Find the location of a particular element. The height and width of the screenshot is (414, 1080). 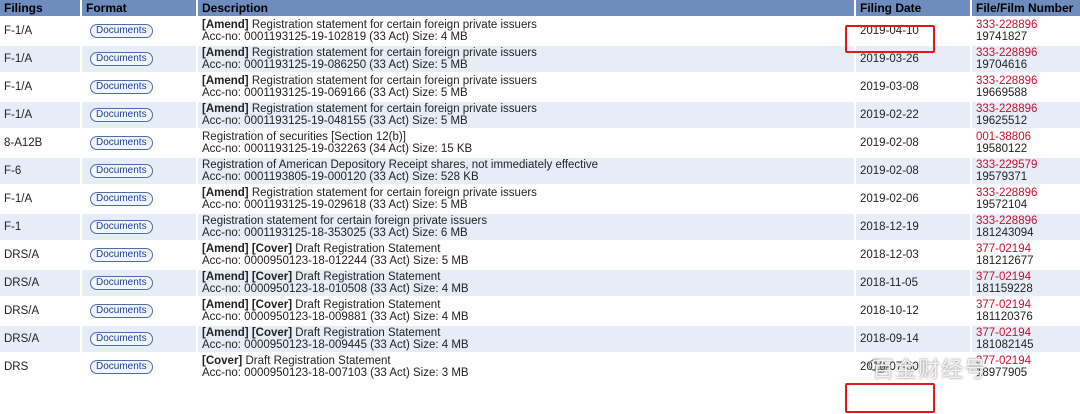

filing-type: F-1 is located at coordinates (40, 227).